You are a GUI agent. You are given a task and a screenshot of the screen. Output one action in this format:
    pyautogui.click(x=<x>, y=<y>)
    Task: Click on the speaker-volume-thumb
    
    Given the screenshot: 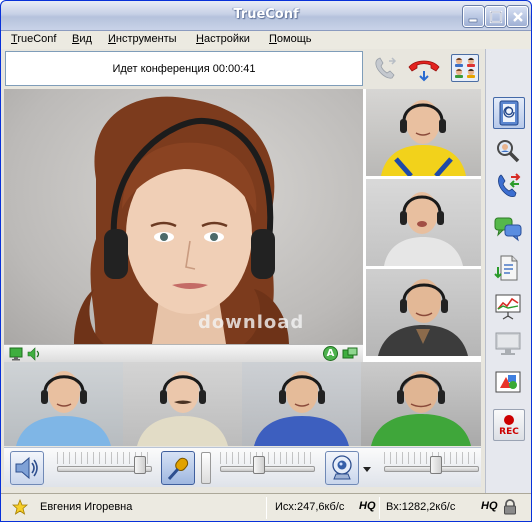 What is the action you would take?
    pyautogui.click(x=140, y=465)
    